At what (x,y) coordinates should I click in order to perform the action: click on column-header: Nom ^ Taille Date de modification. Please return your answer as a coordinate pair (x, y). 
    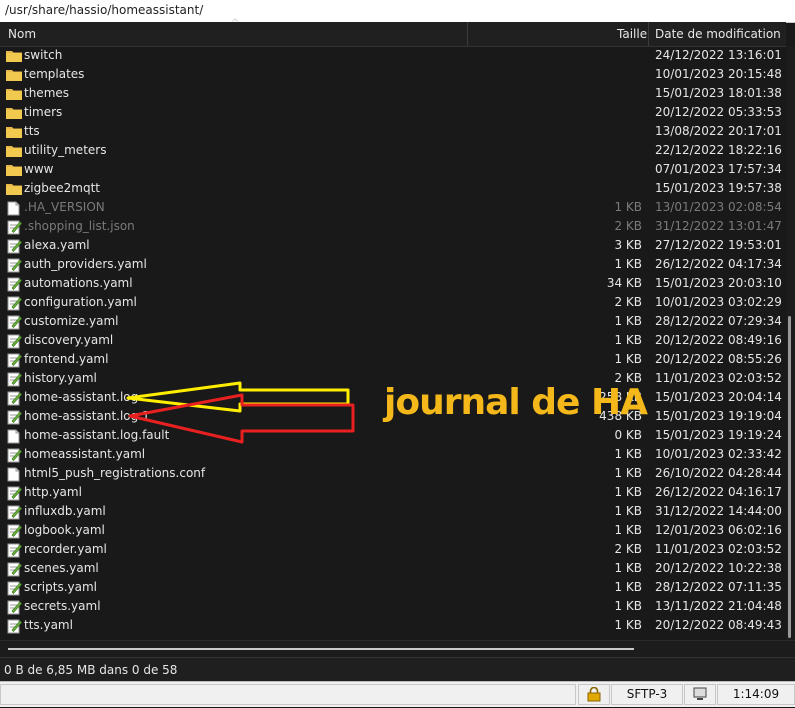
    Looking at the image, I should click on (393, 32).